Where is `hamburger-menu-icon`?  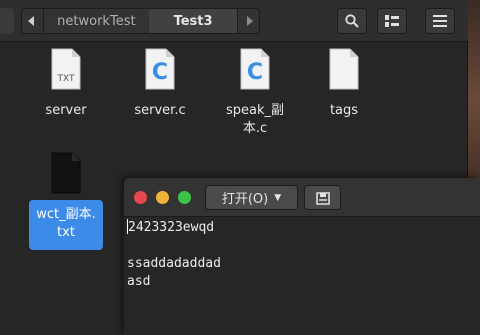 hamburger-menu-icon is located at coordinates (440, 21).